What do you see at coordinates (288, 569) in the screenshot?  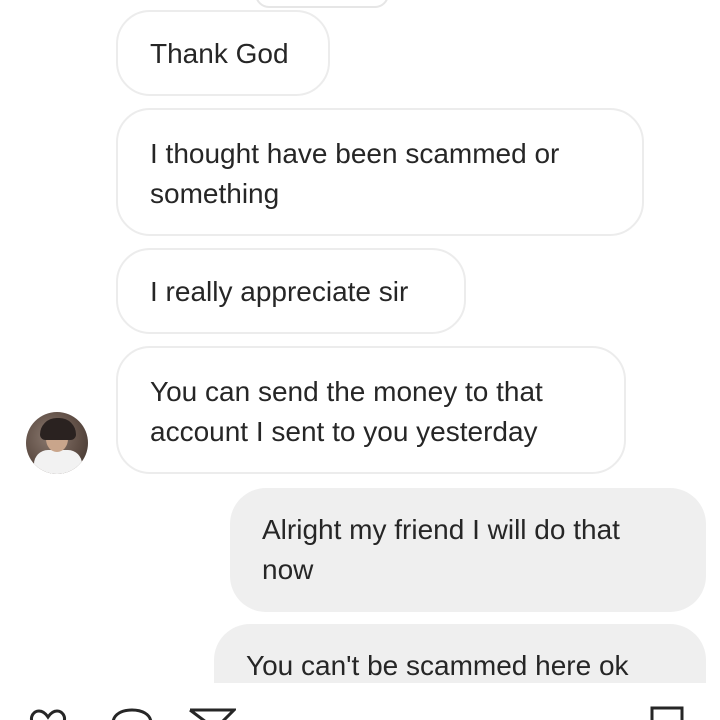 I see `message-line: now` at bounding box center [288, 569].